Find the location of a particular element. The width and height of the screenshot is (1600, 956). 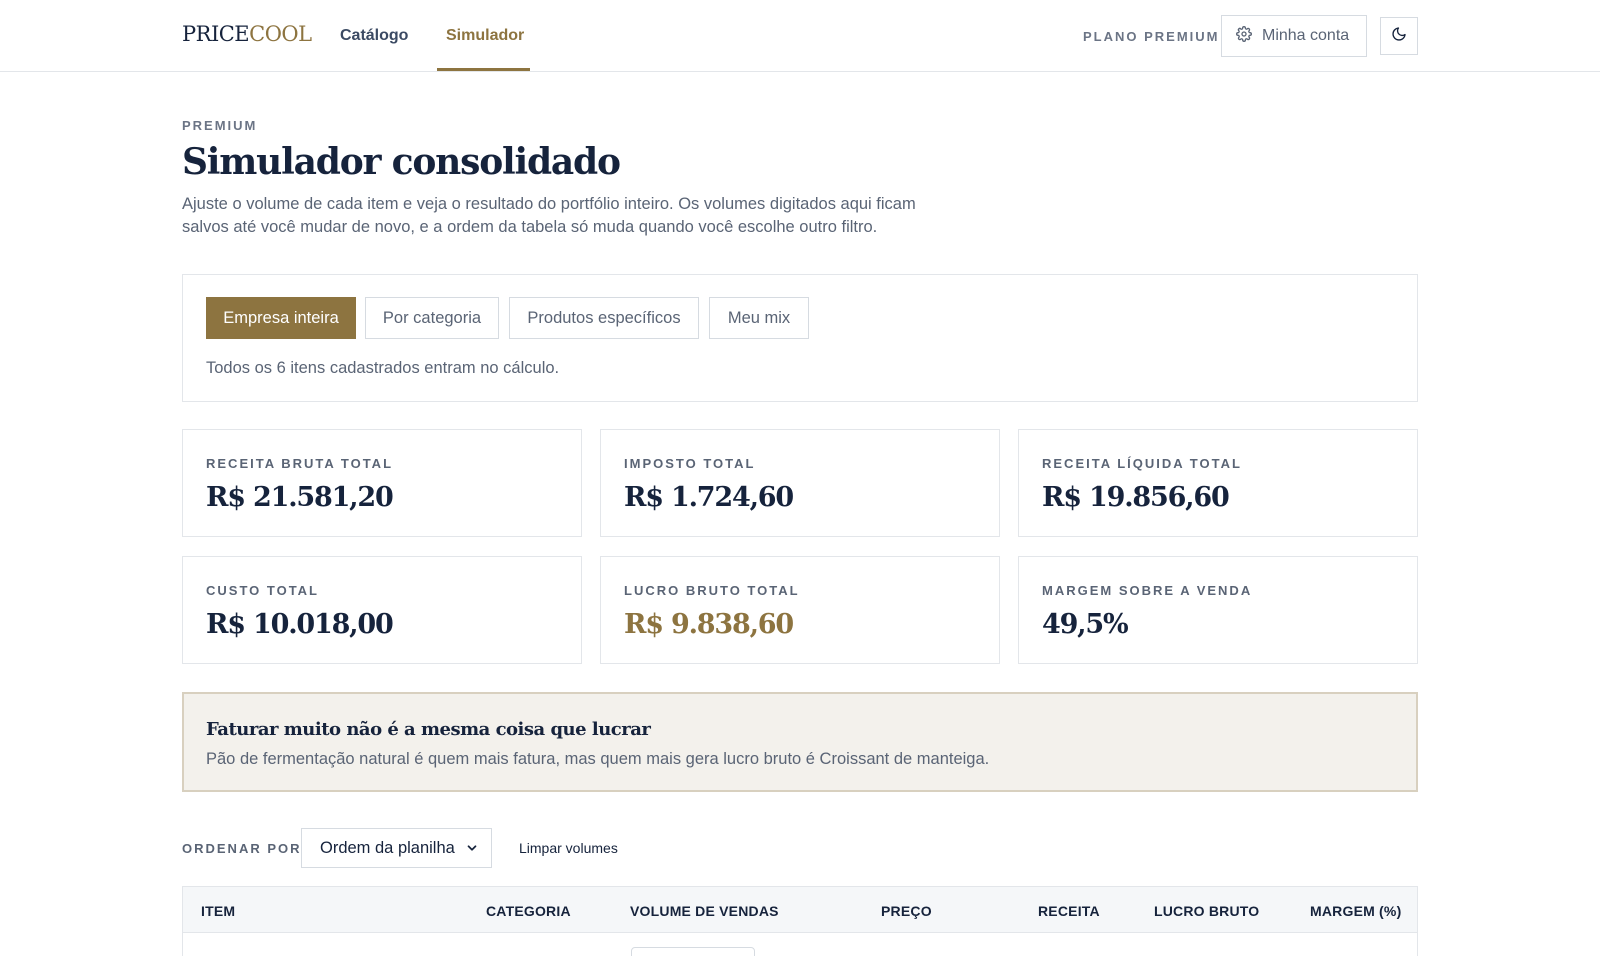

account-button-label: Minha conta is located at coordinates (1306, 35).